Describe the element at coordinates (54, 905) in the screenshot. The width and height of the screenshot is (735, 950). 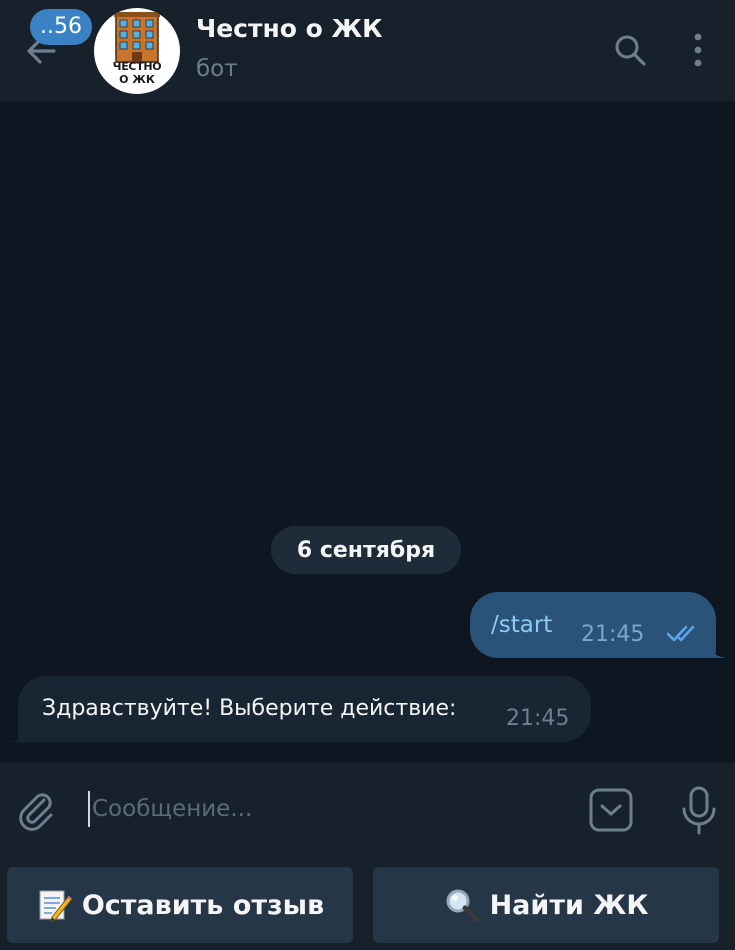
I see `memo-icon` at that location.